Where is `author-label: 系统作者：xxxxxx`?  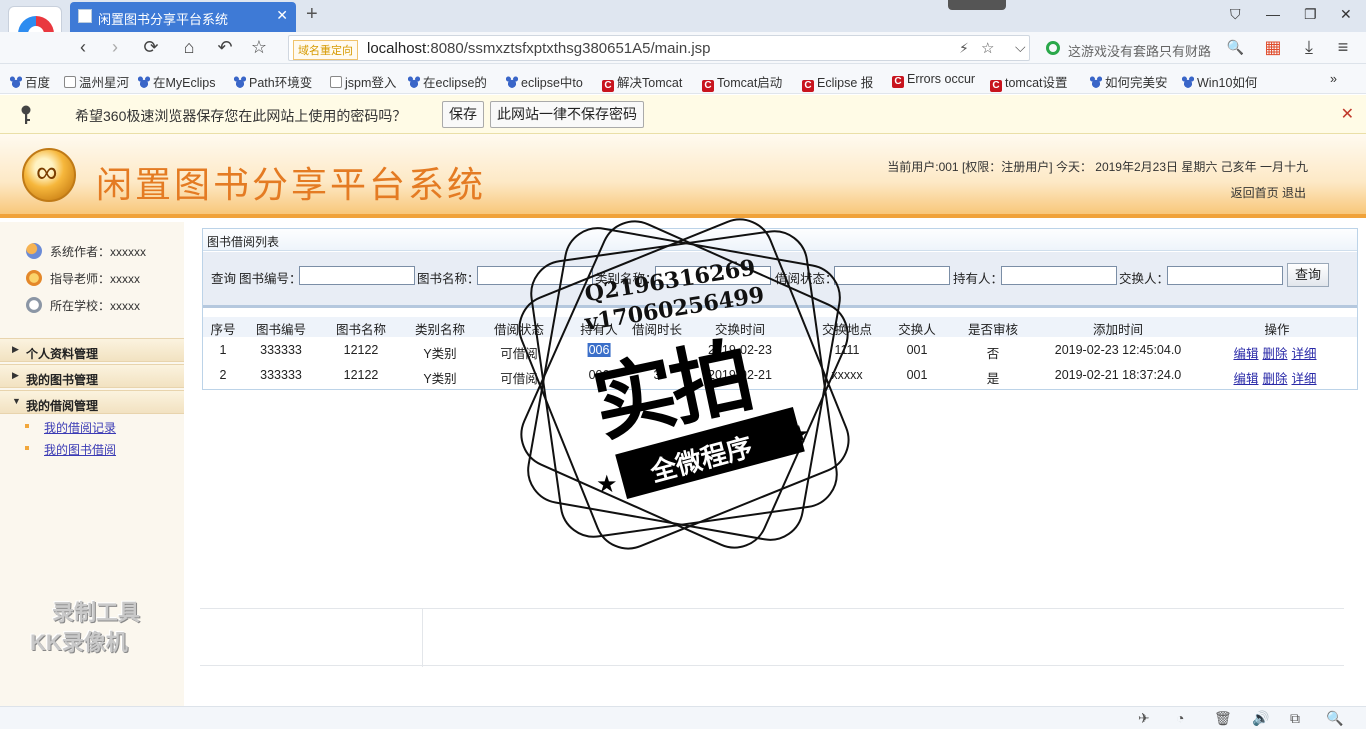 author-label: 系统作者：xxxxxx is located at coordinates (98, 252).